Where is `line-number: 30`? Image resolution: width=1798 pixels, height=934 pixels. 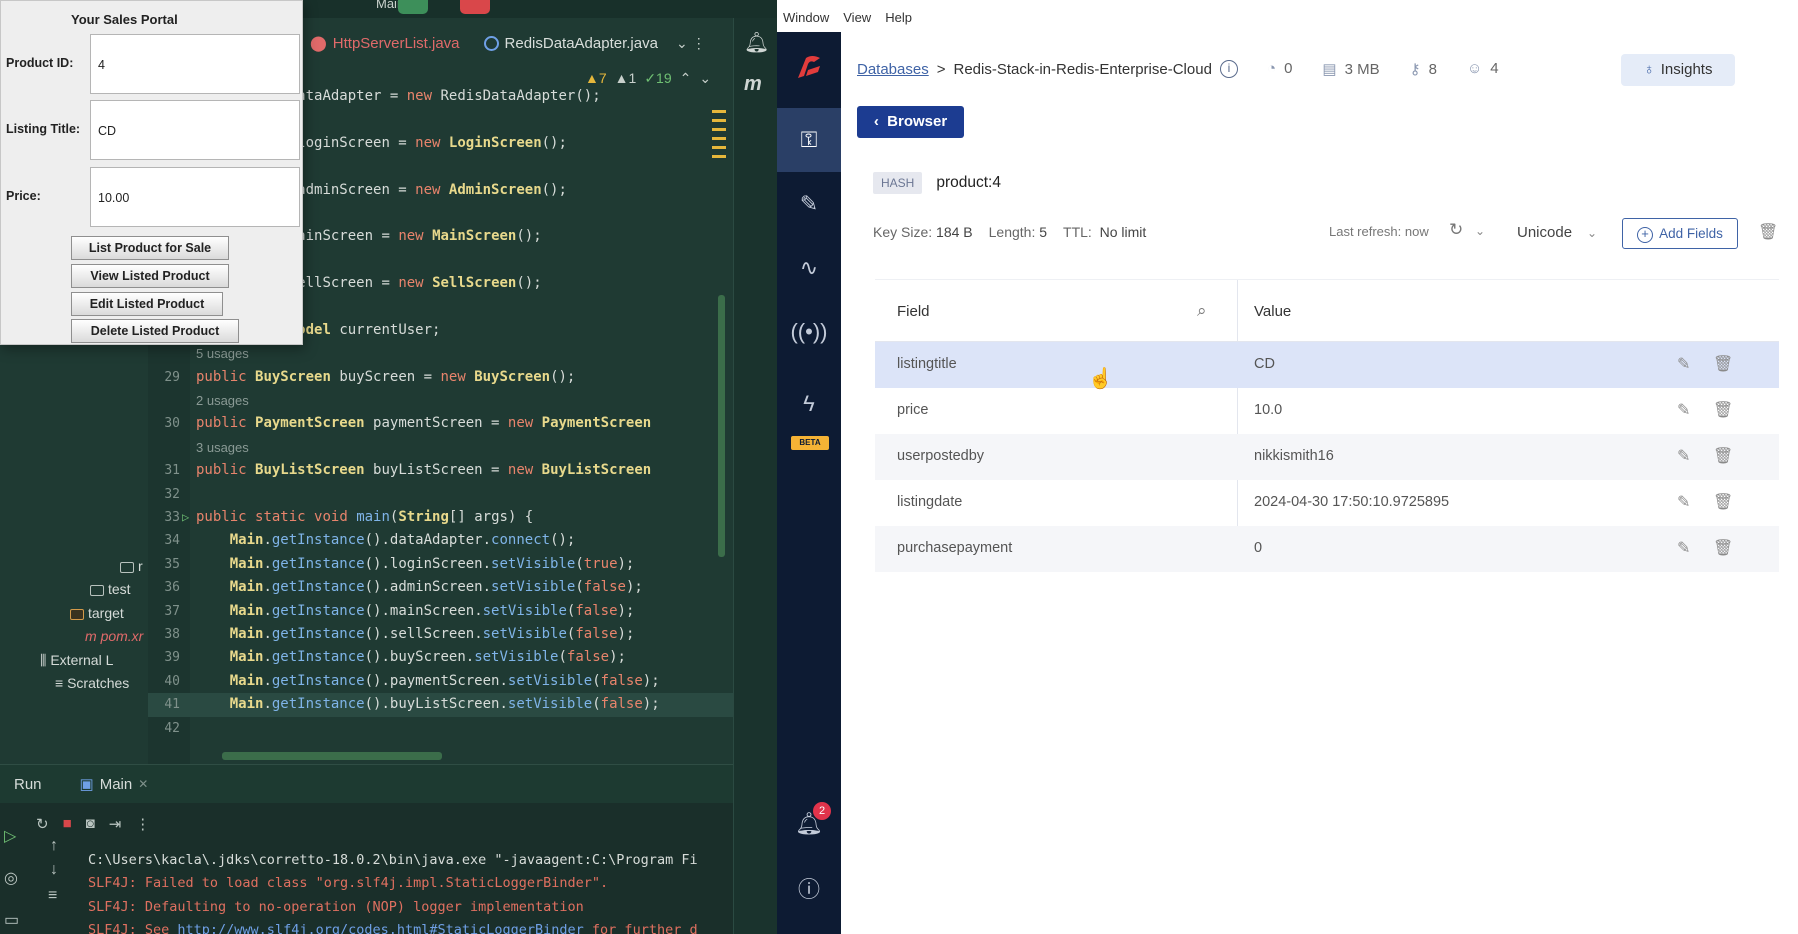
line-number: 30 is located at coordinates (172, 424).